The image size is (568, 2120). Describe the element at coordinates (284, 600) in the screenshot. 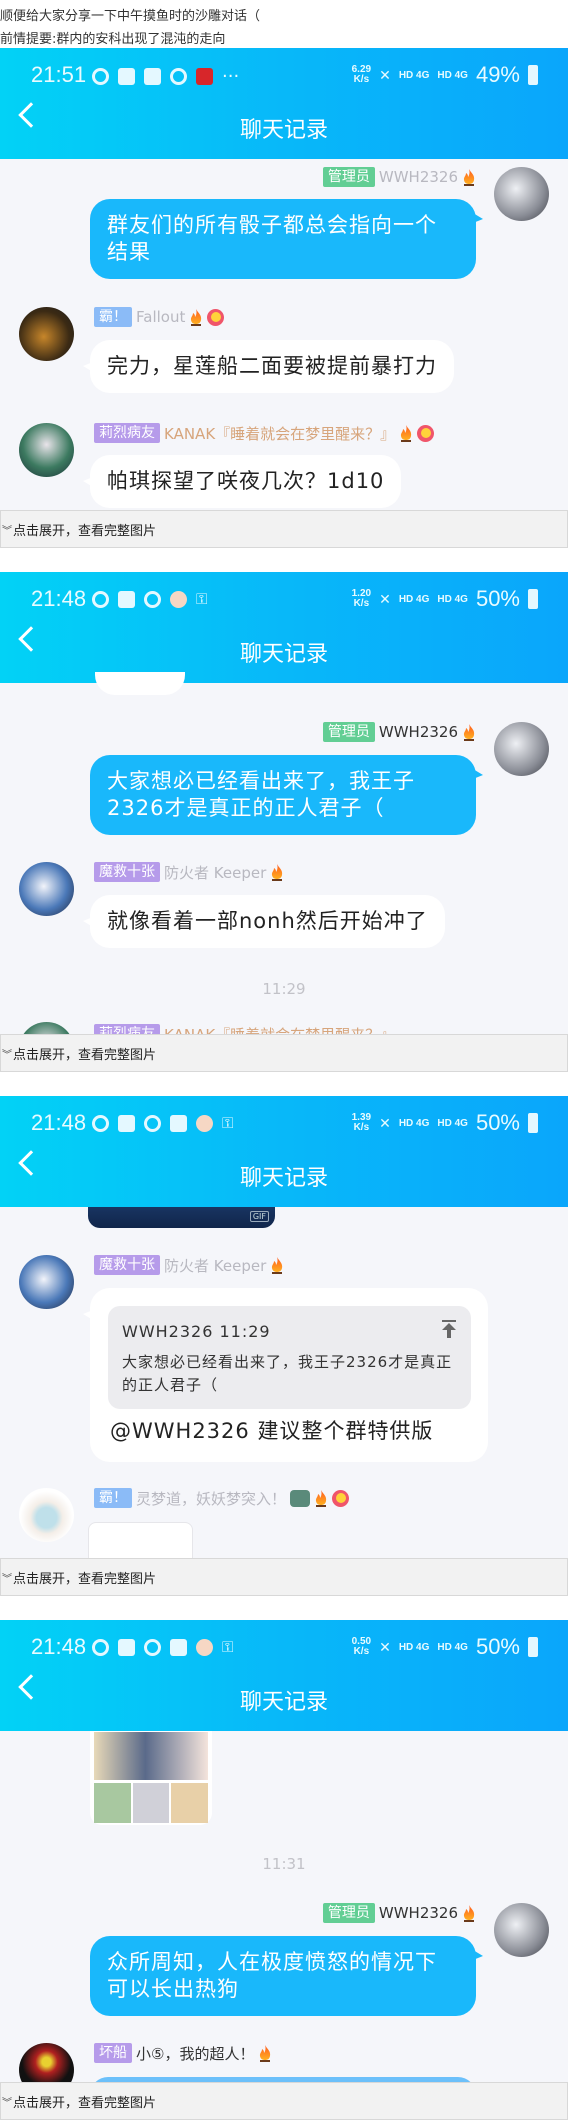

I see `status-bar: 21:48 ⚿ 1.20 K/s ✕ HD 4G HD 4G 50%` at that location.